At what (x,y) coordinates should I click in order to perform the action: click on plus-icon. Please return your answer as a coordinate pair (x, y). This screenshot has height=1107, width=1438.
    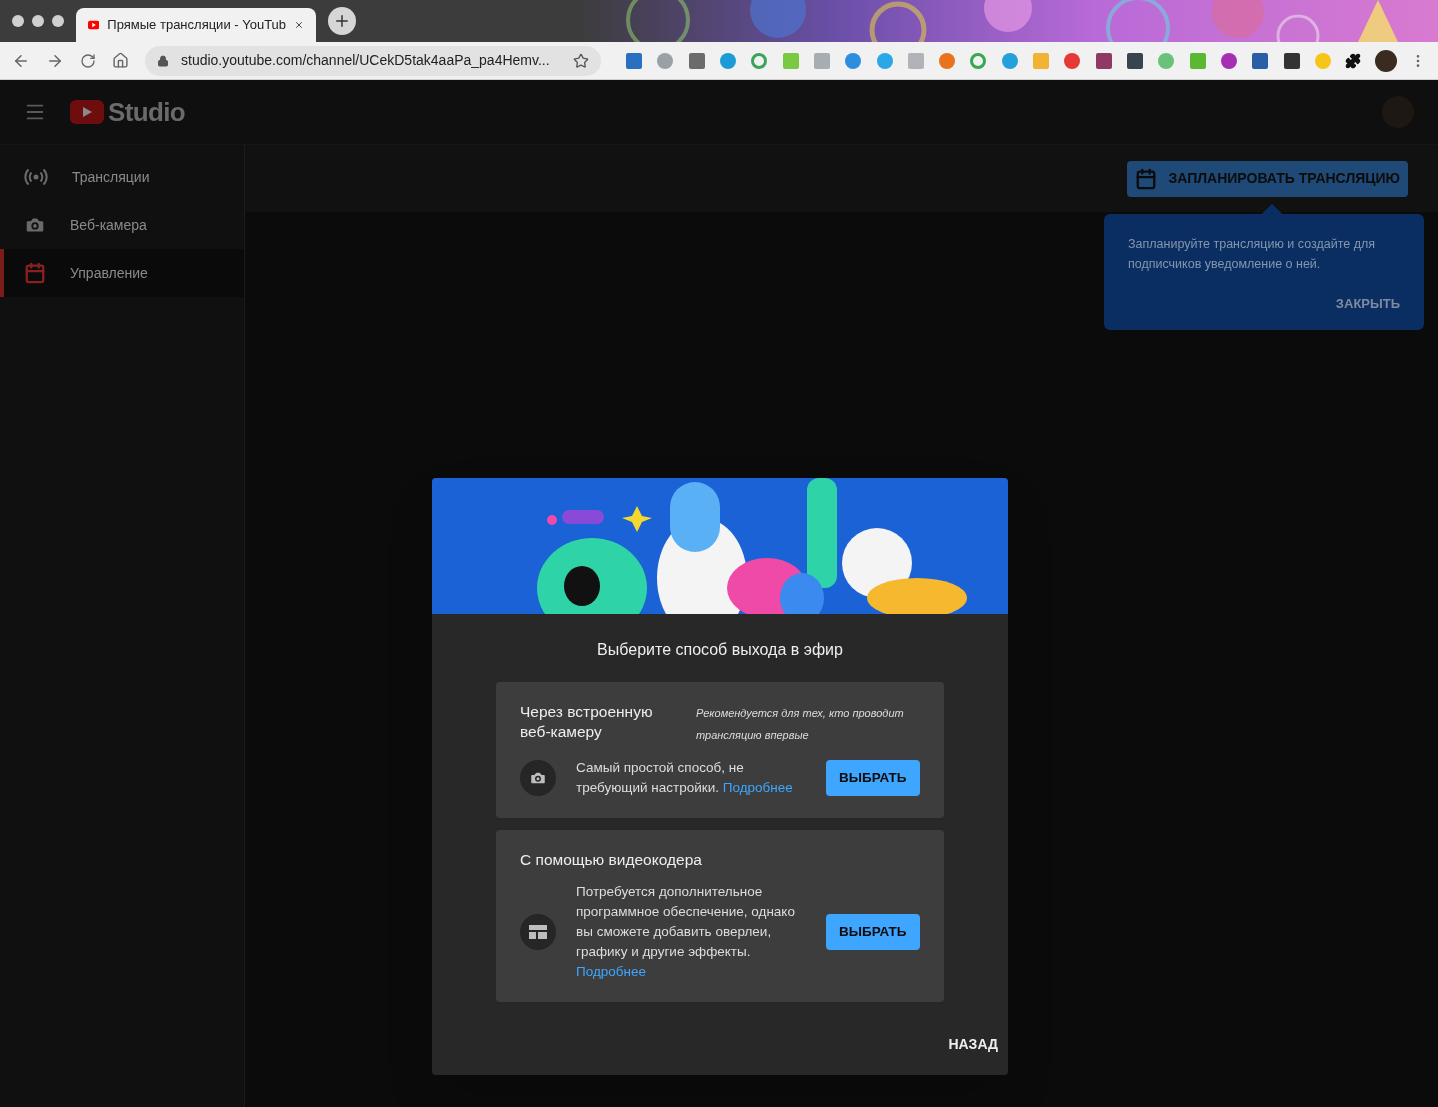
    Looking at the image, I should click on (342, 21).